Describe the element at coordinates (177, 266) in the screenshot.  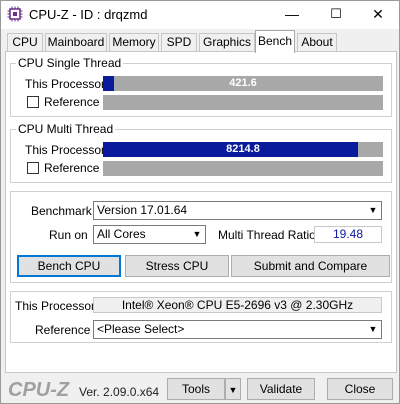
I see `stress-cpu-button: Stress CPU` at that location.